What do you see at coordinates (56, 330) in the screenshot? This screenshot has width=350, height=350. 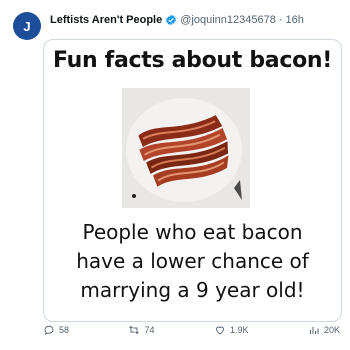 I see `reply-button: 58` at bounding box center [56, 330].